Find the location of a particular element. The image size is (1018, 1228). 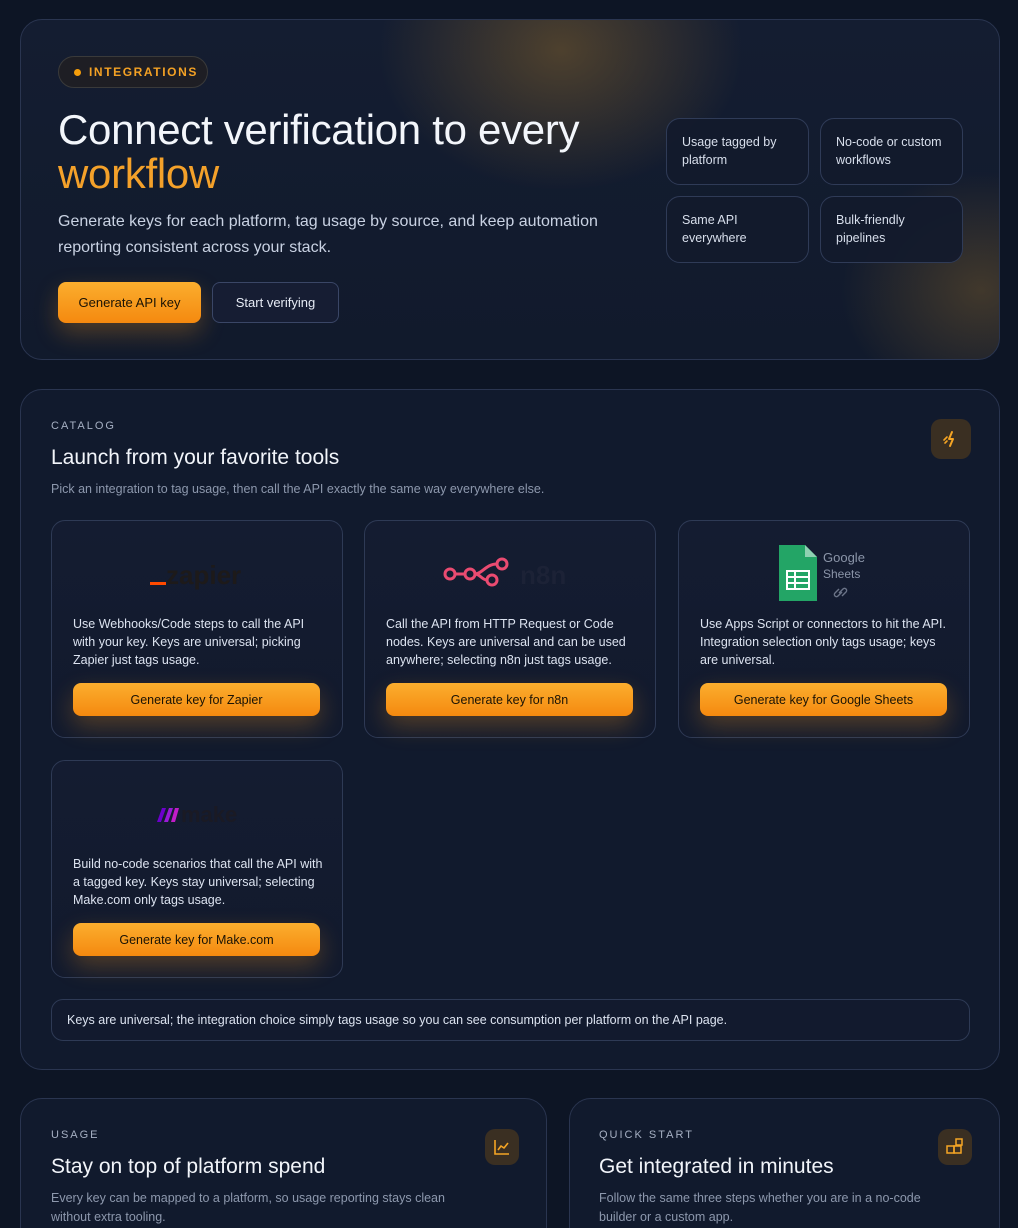

feature-chip-bulk-friendly: Bulk-friendly pipelines is located at coordinates (891, 229).